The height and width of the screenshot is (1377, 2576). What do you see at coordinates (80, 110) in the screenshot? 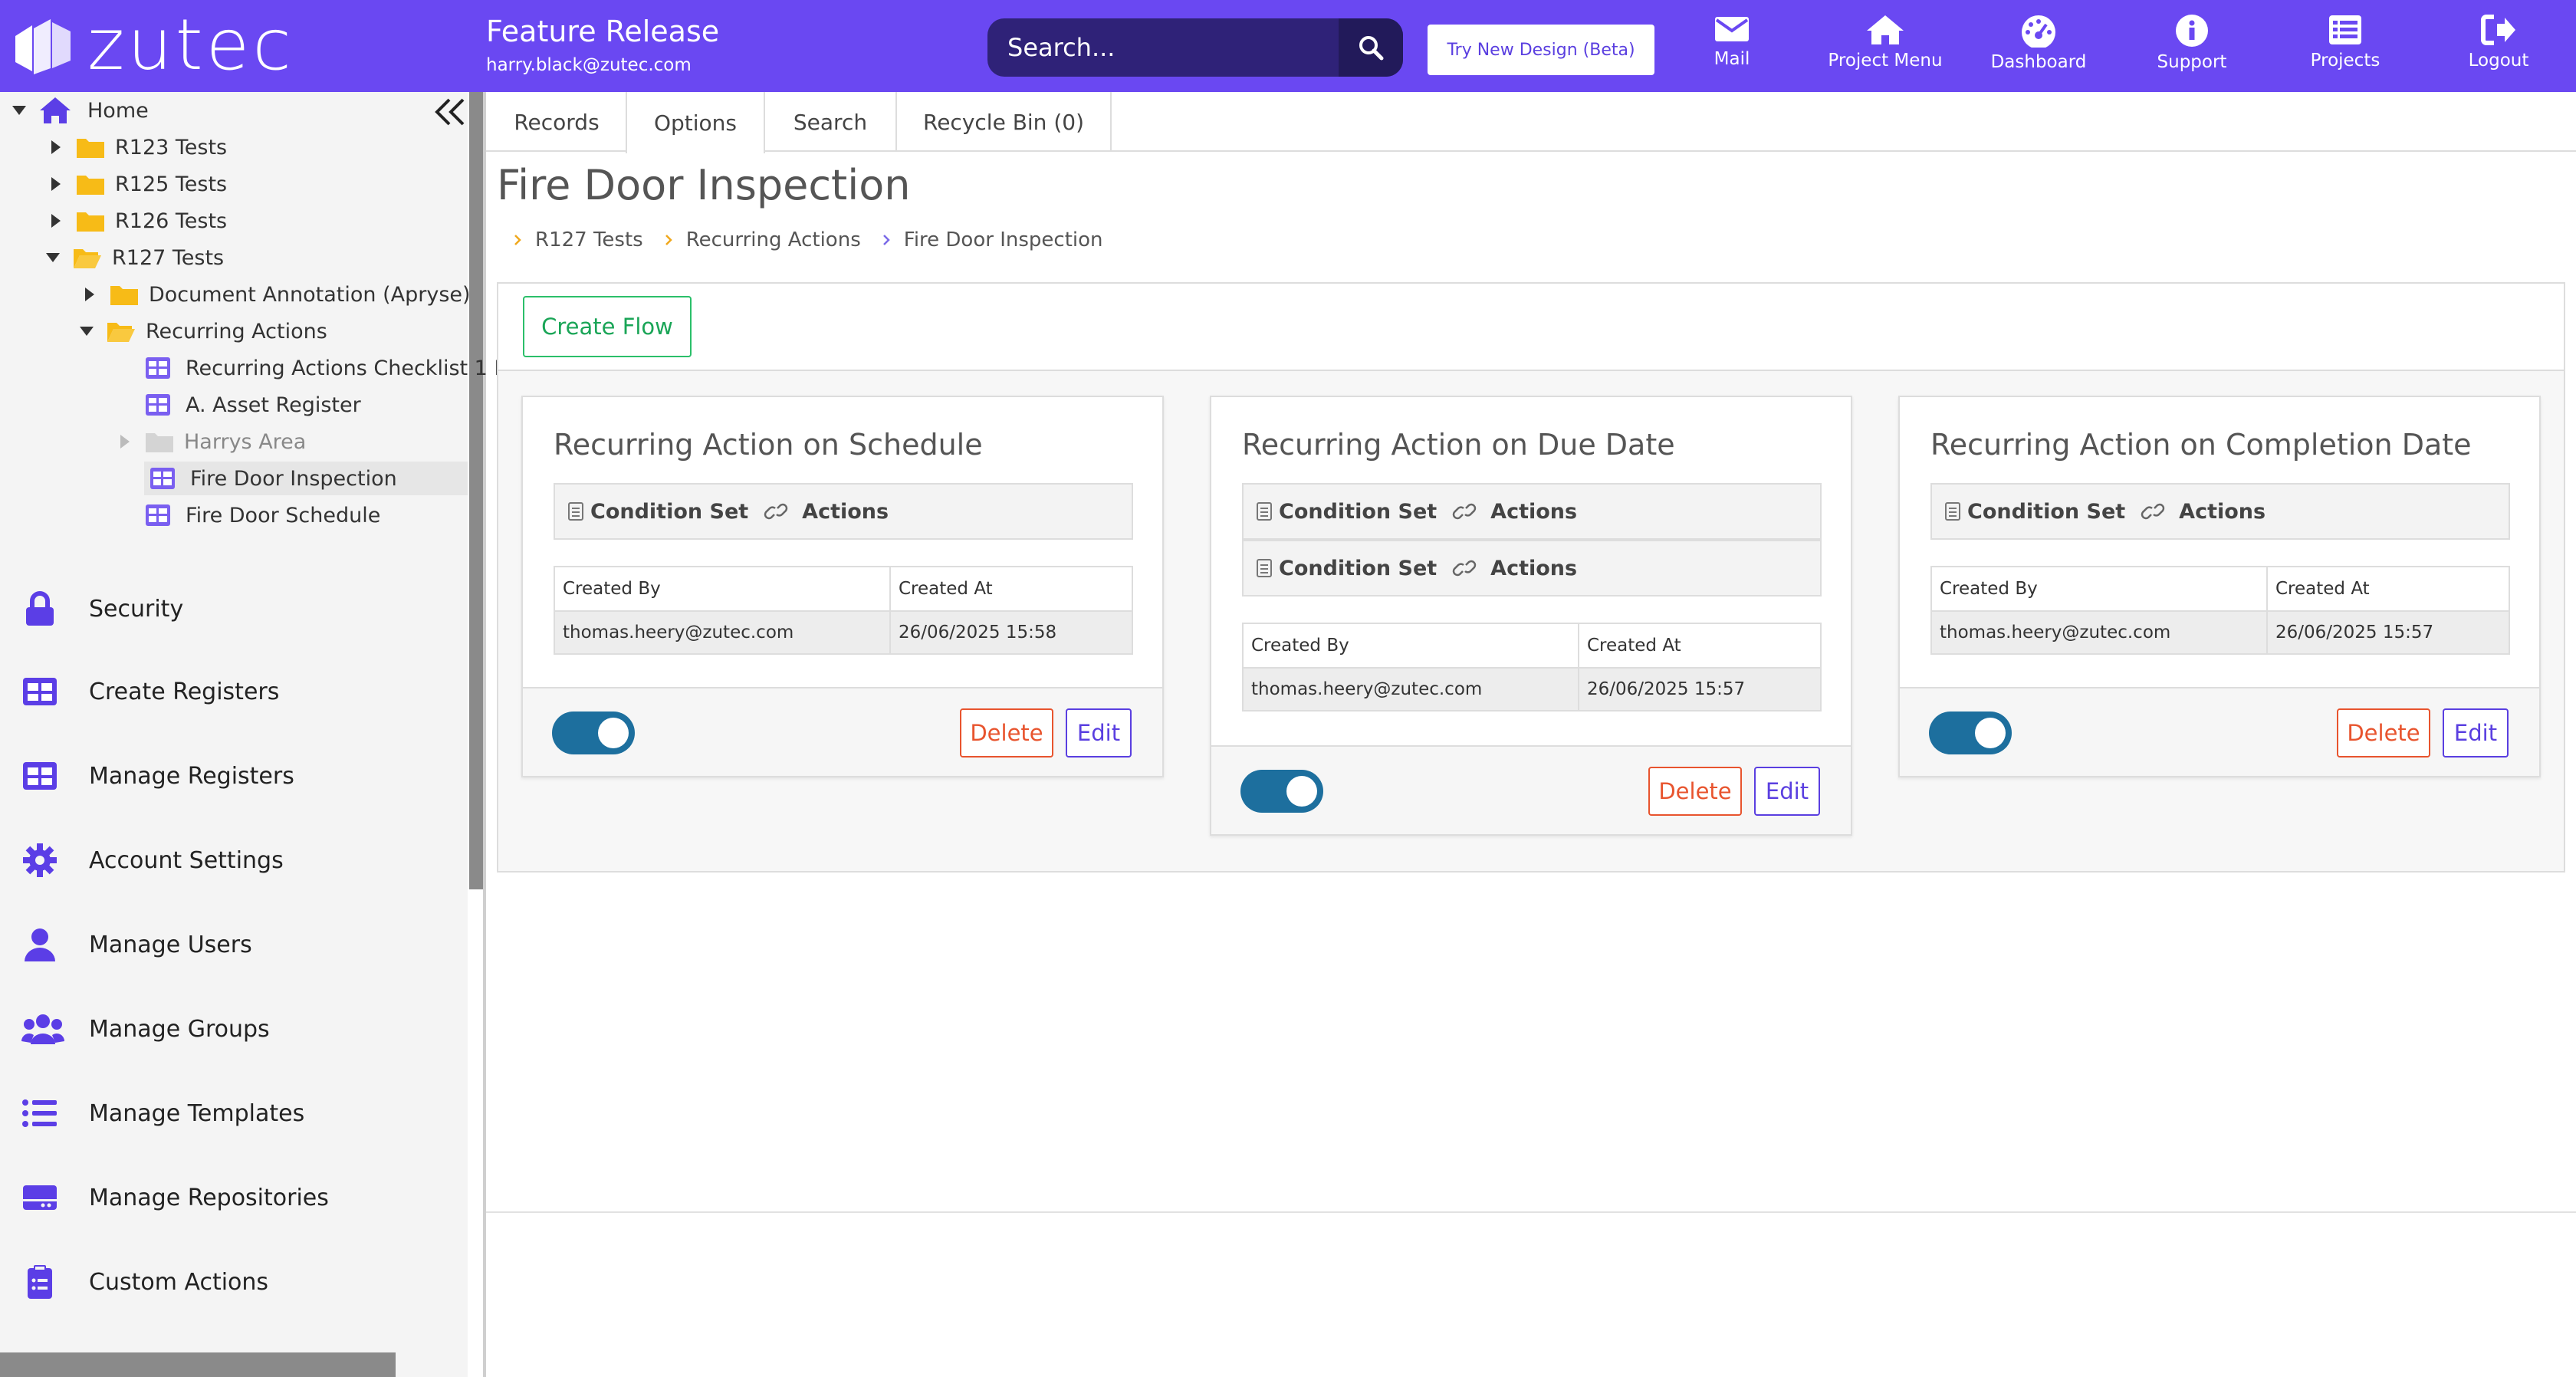
I see `tree-item-home: Home` at bounding box center [80, 110].